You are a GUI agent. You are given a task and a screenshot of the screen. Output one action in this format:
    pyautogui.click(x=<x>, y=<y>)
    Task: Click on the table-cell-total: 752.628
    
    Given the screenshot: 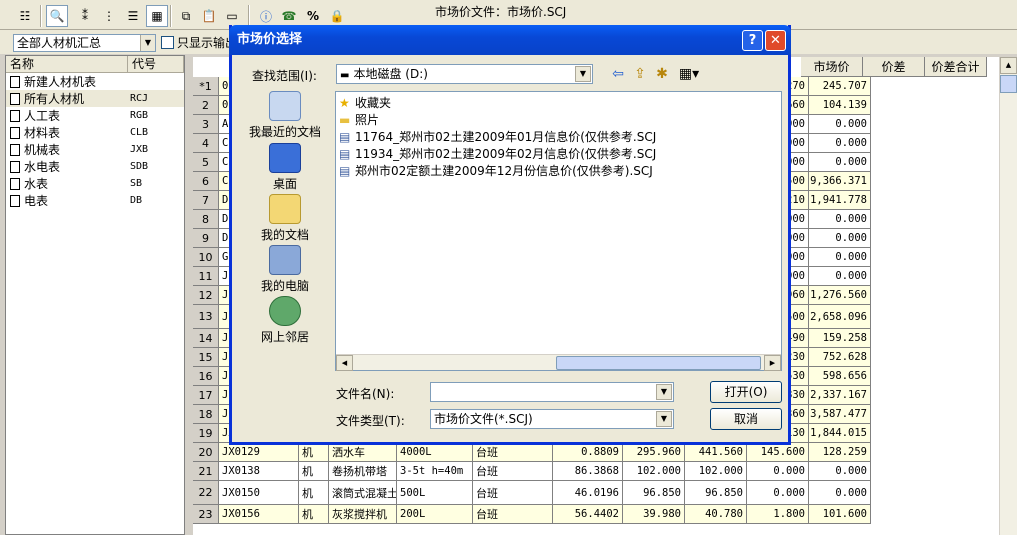 What is the action you would take?
    pyautogui.click(x=840, y=357)
    